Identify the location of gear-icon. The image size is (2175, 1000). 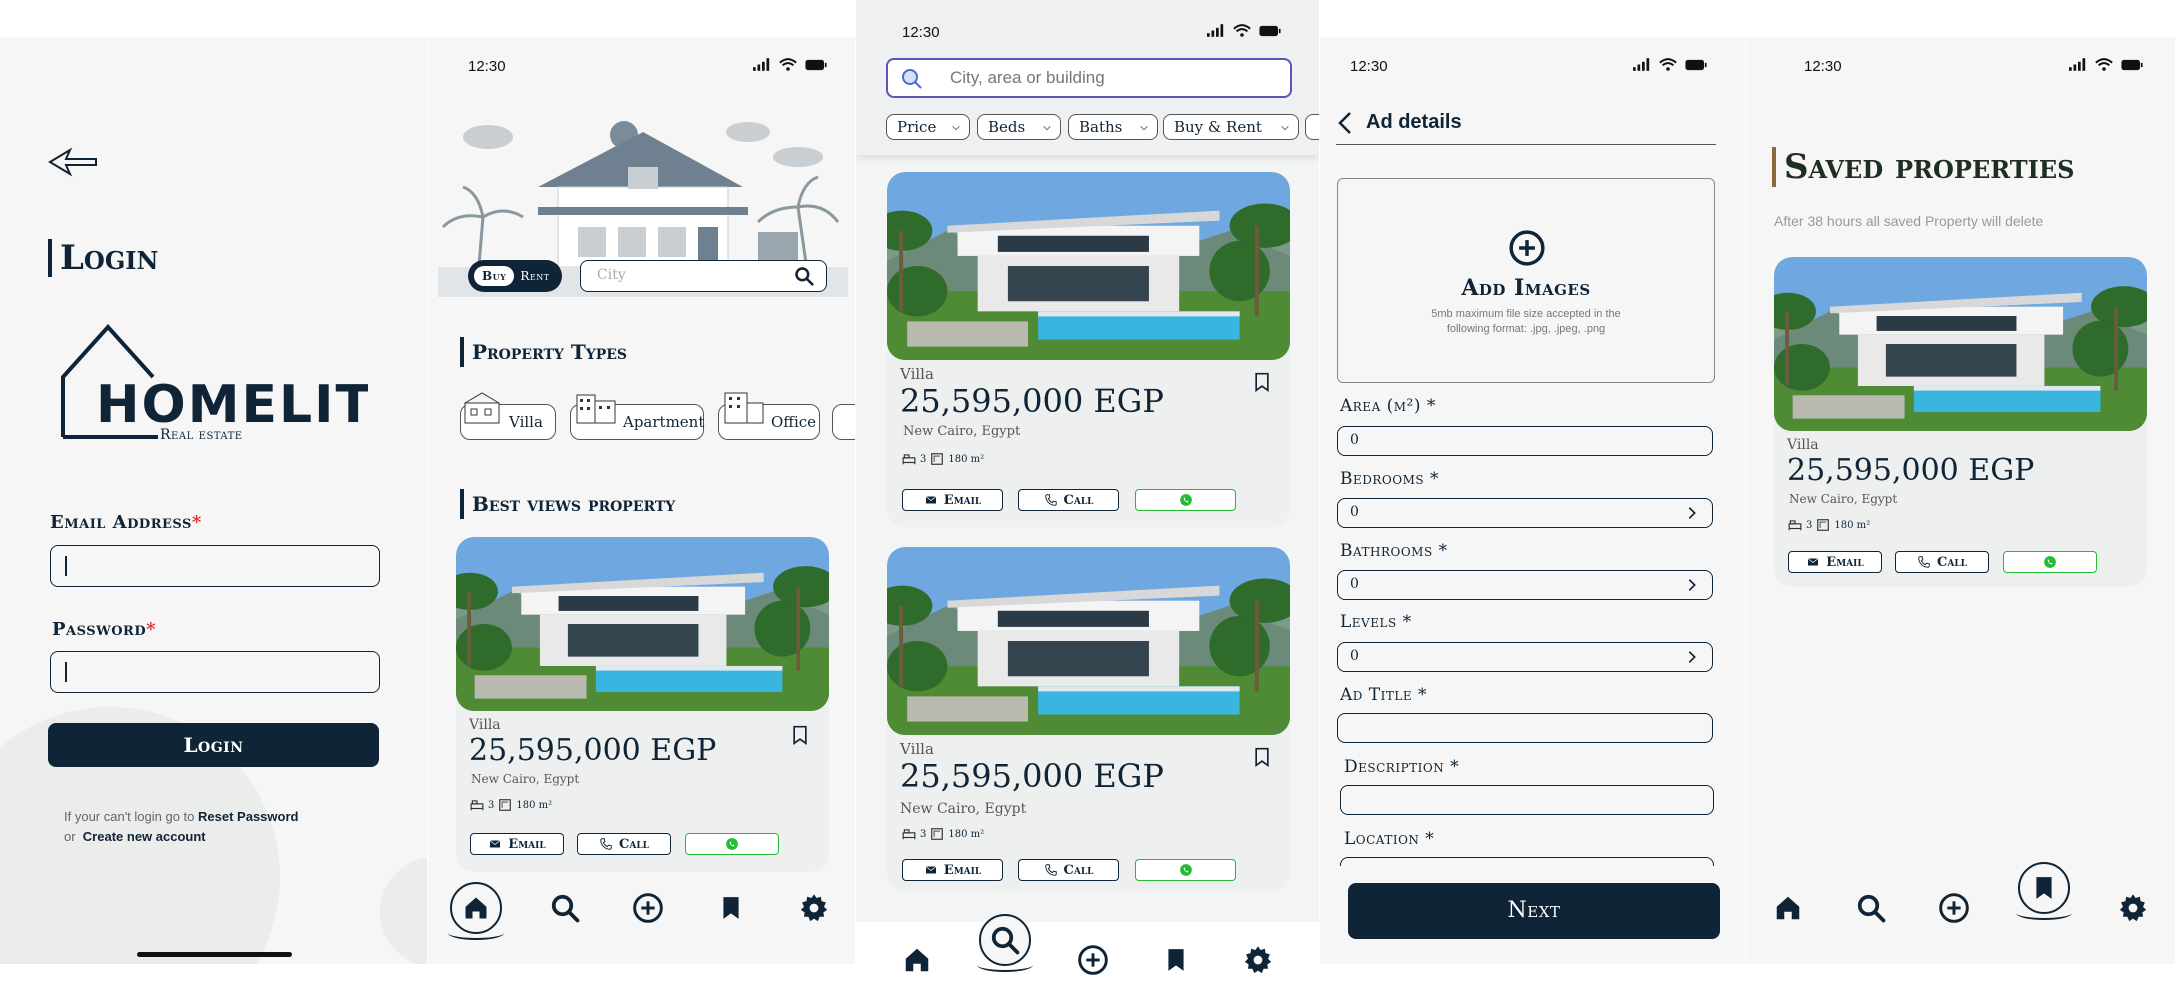
(2133, 908).